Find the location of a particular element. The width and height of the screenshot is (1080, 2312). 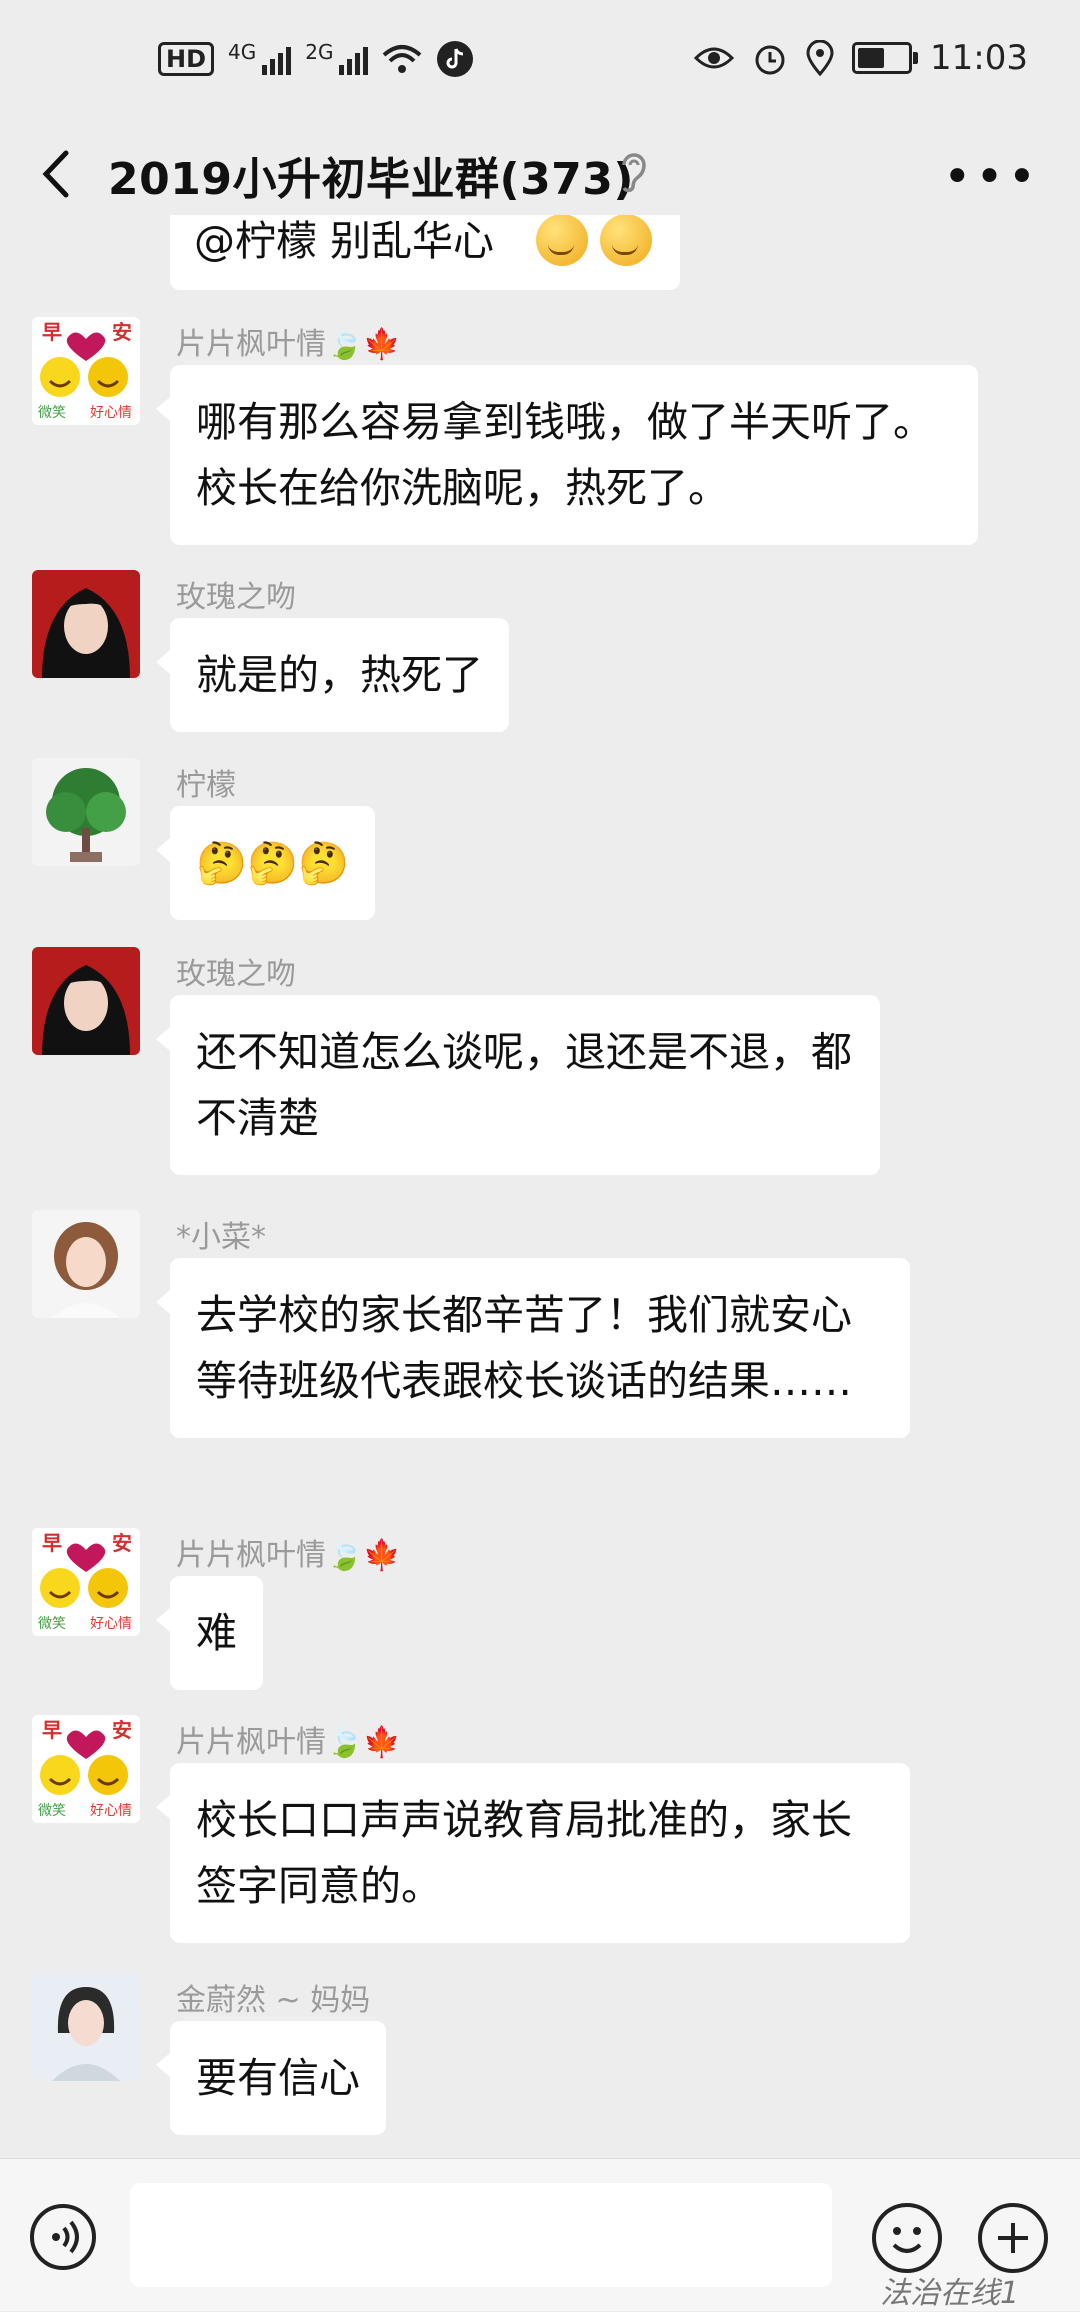

sender-name: *小菜* is located at coordinates (221, 1237).